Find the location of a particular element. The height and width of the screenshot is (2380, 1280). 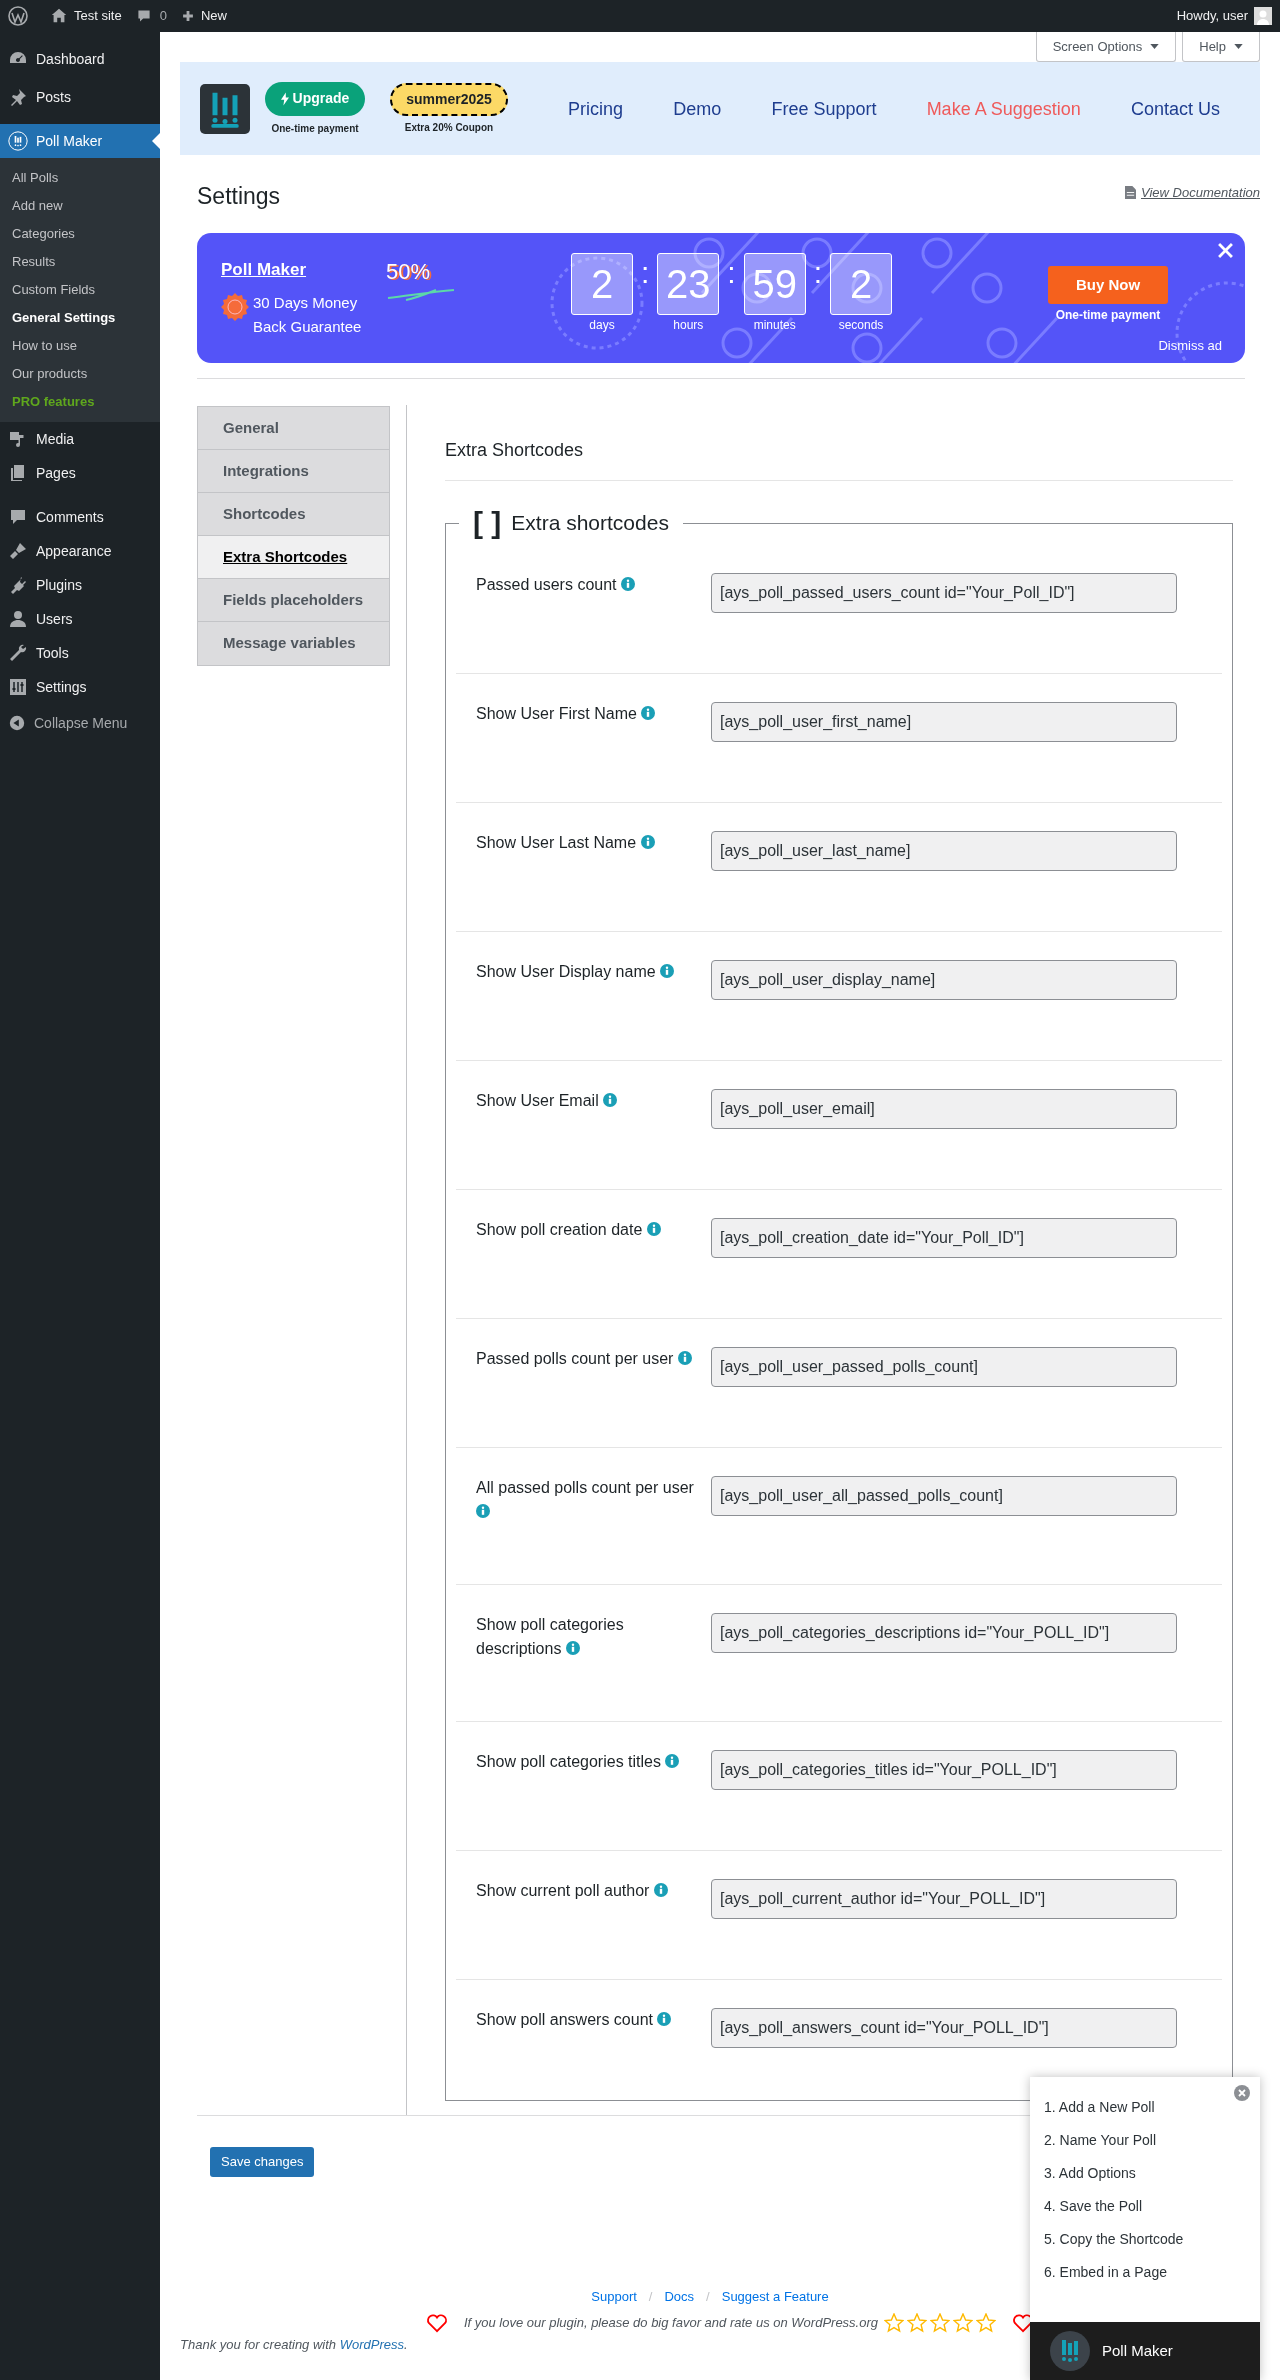

site-link: Test site is located at coordinates (86, 16).